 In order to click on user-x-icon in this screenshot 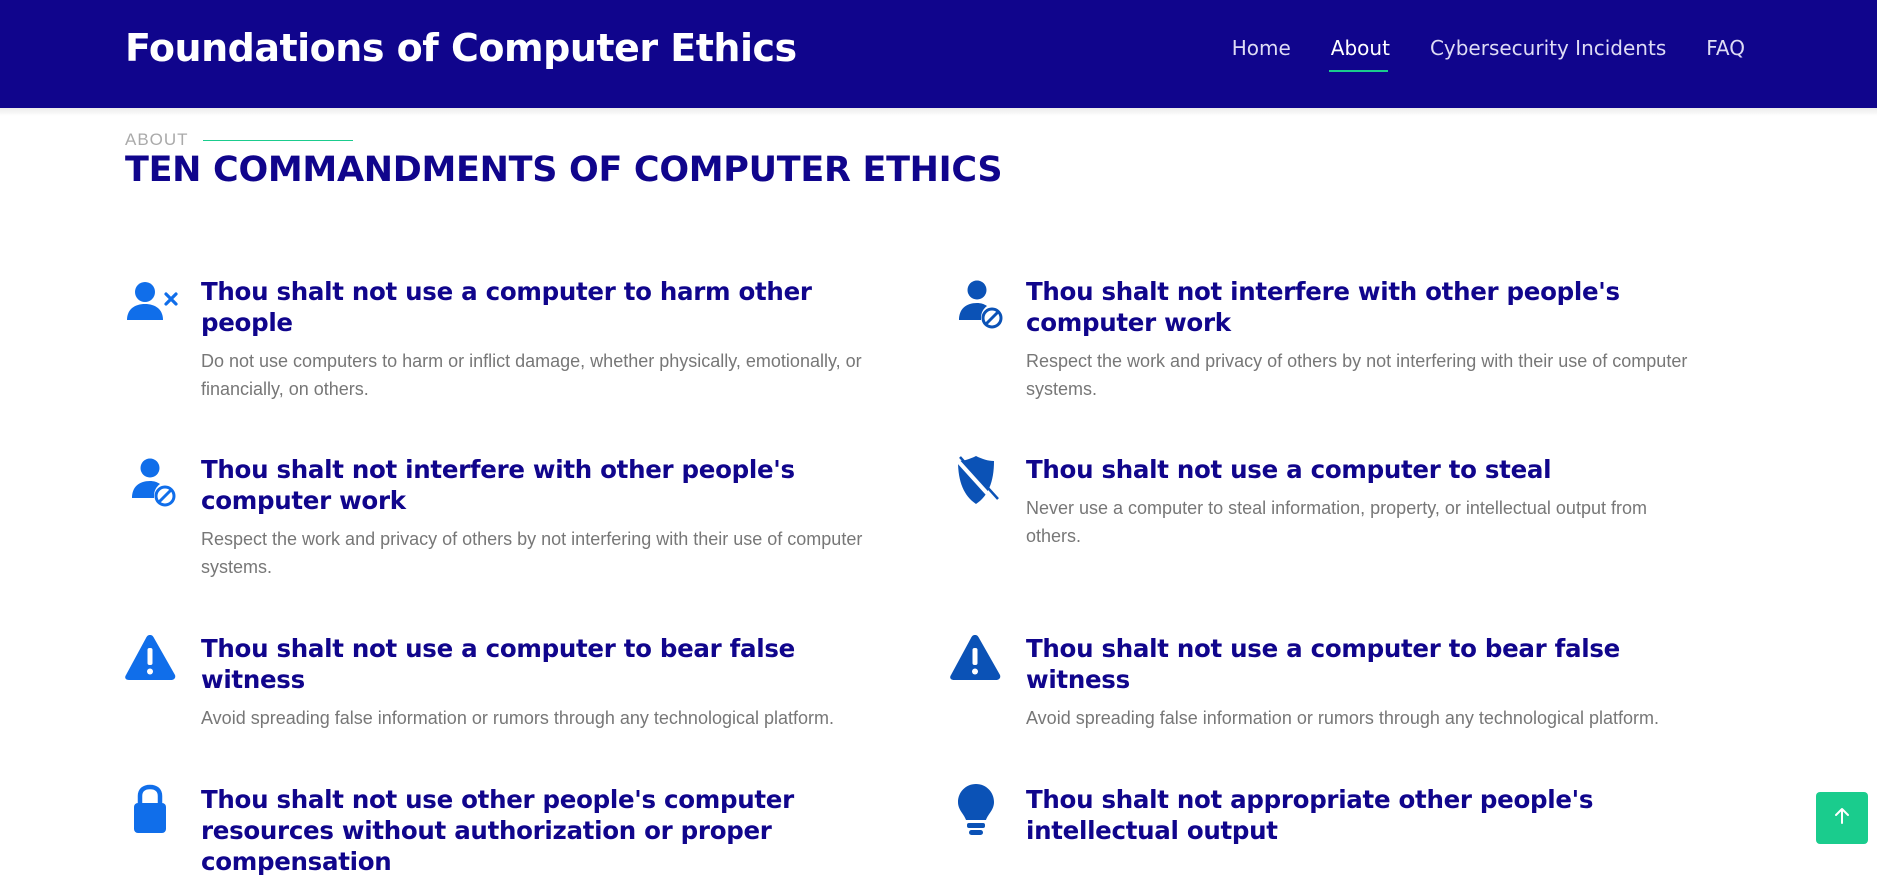, I will do `click(153, 304)`.